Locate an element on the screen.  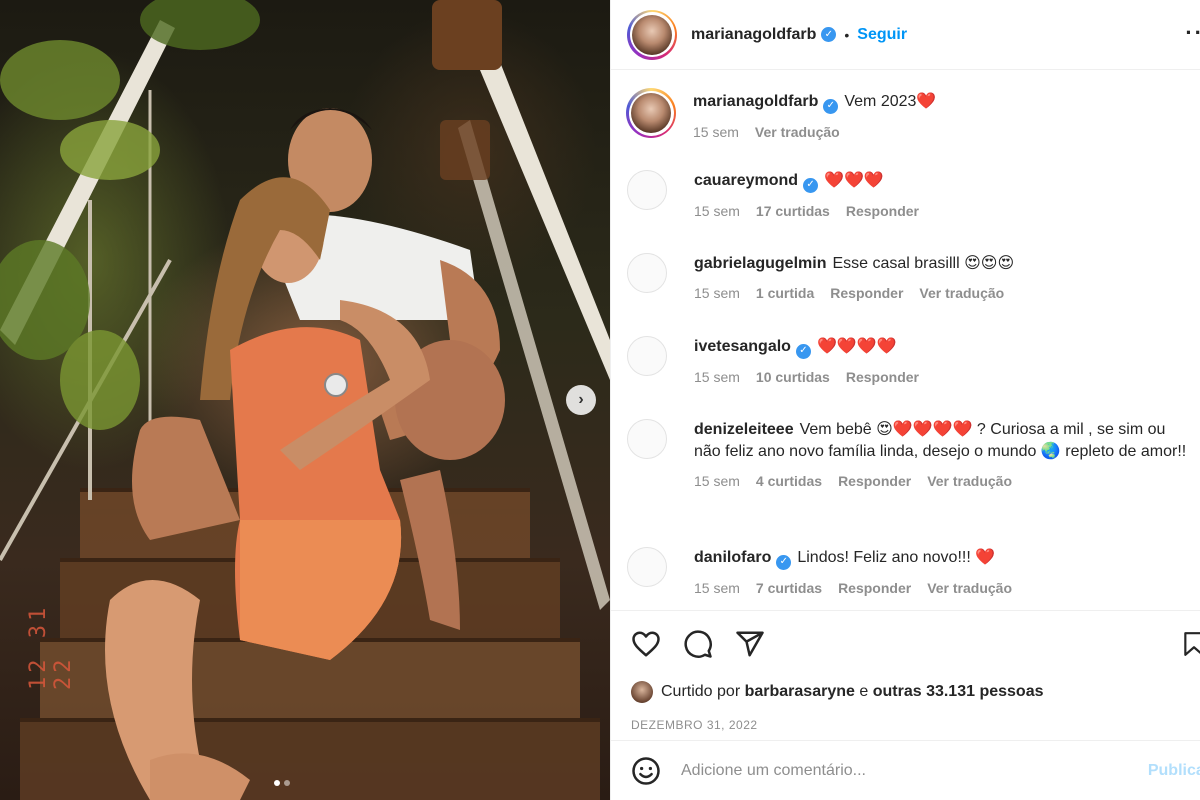
comment-likes: 10 curtidas is located at coordinates (793, 377).